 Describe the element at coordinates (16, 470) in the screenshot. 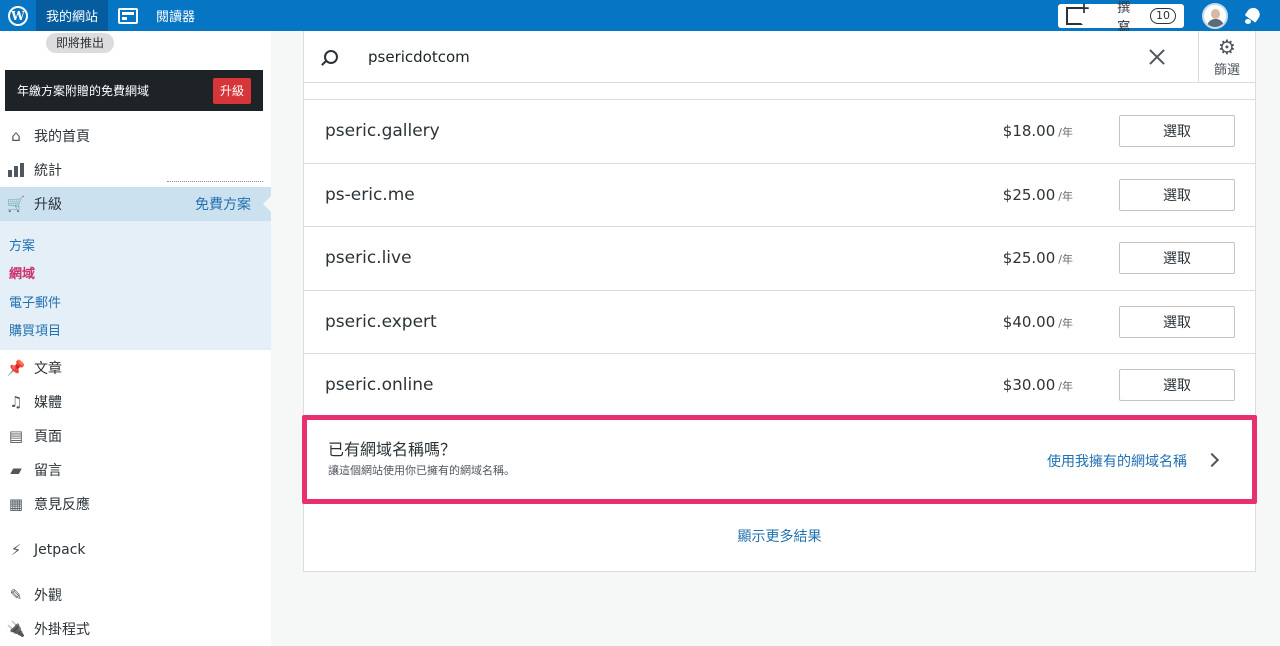

I see `comment-icon: ▰` at that location.